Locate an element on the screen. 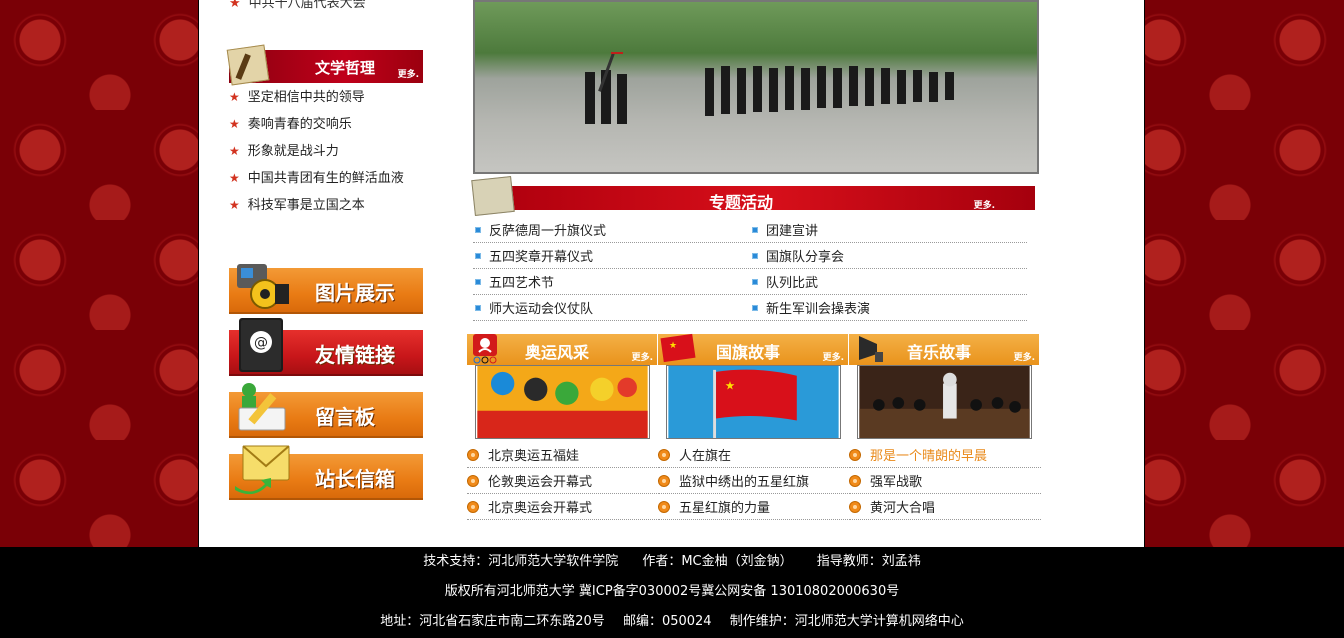  topic-row: 五四奖章开幕仪式 国旗队分享会 is located at coordinates (750, 256).